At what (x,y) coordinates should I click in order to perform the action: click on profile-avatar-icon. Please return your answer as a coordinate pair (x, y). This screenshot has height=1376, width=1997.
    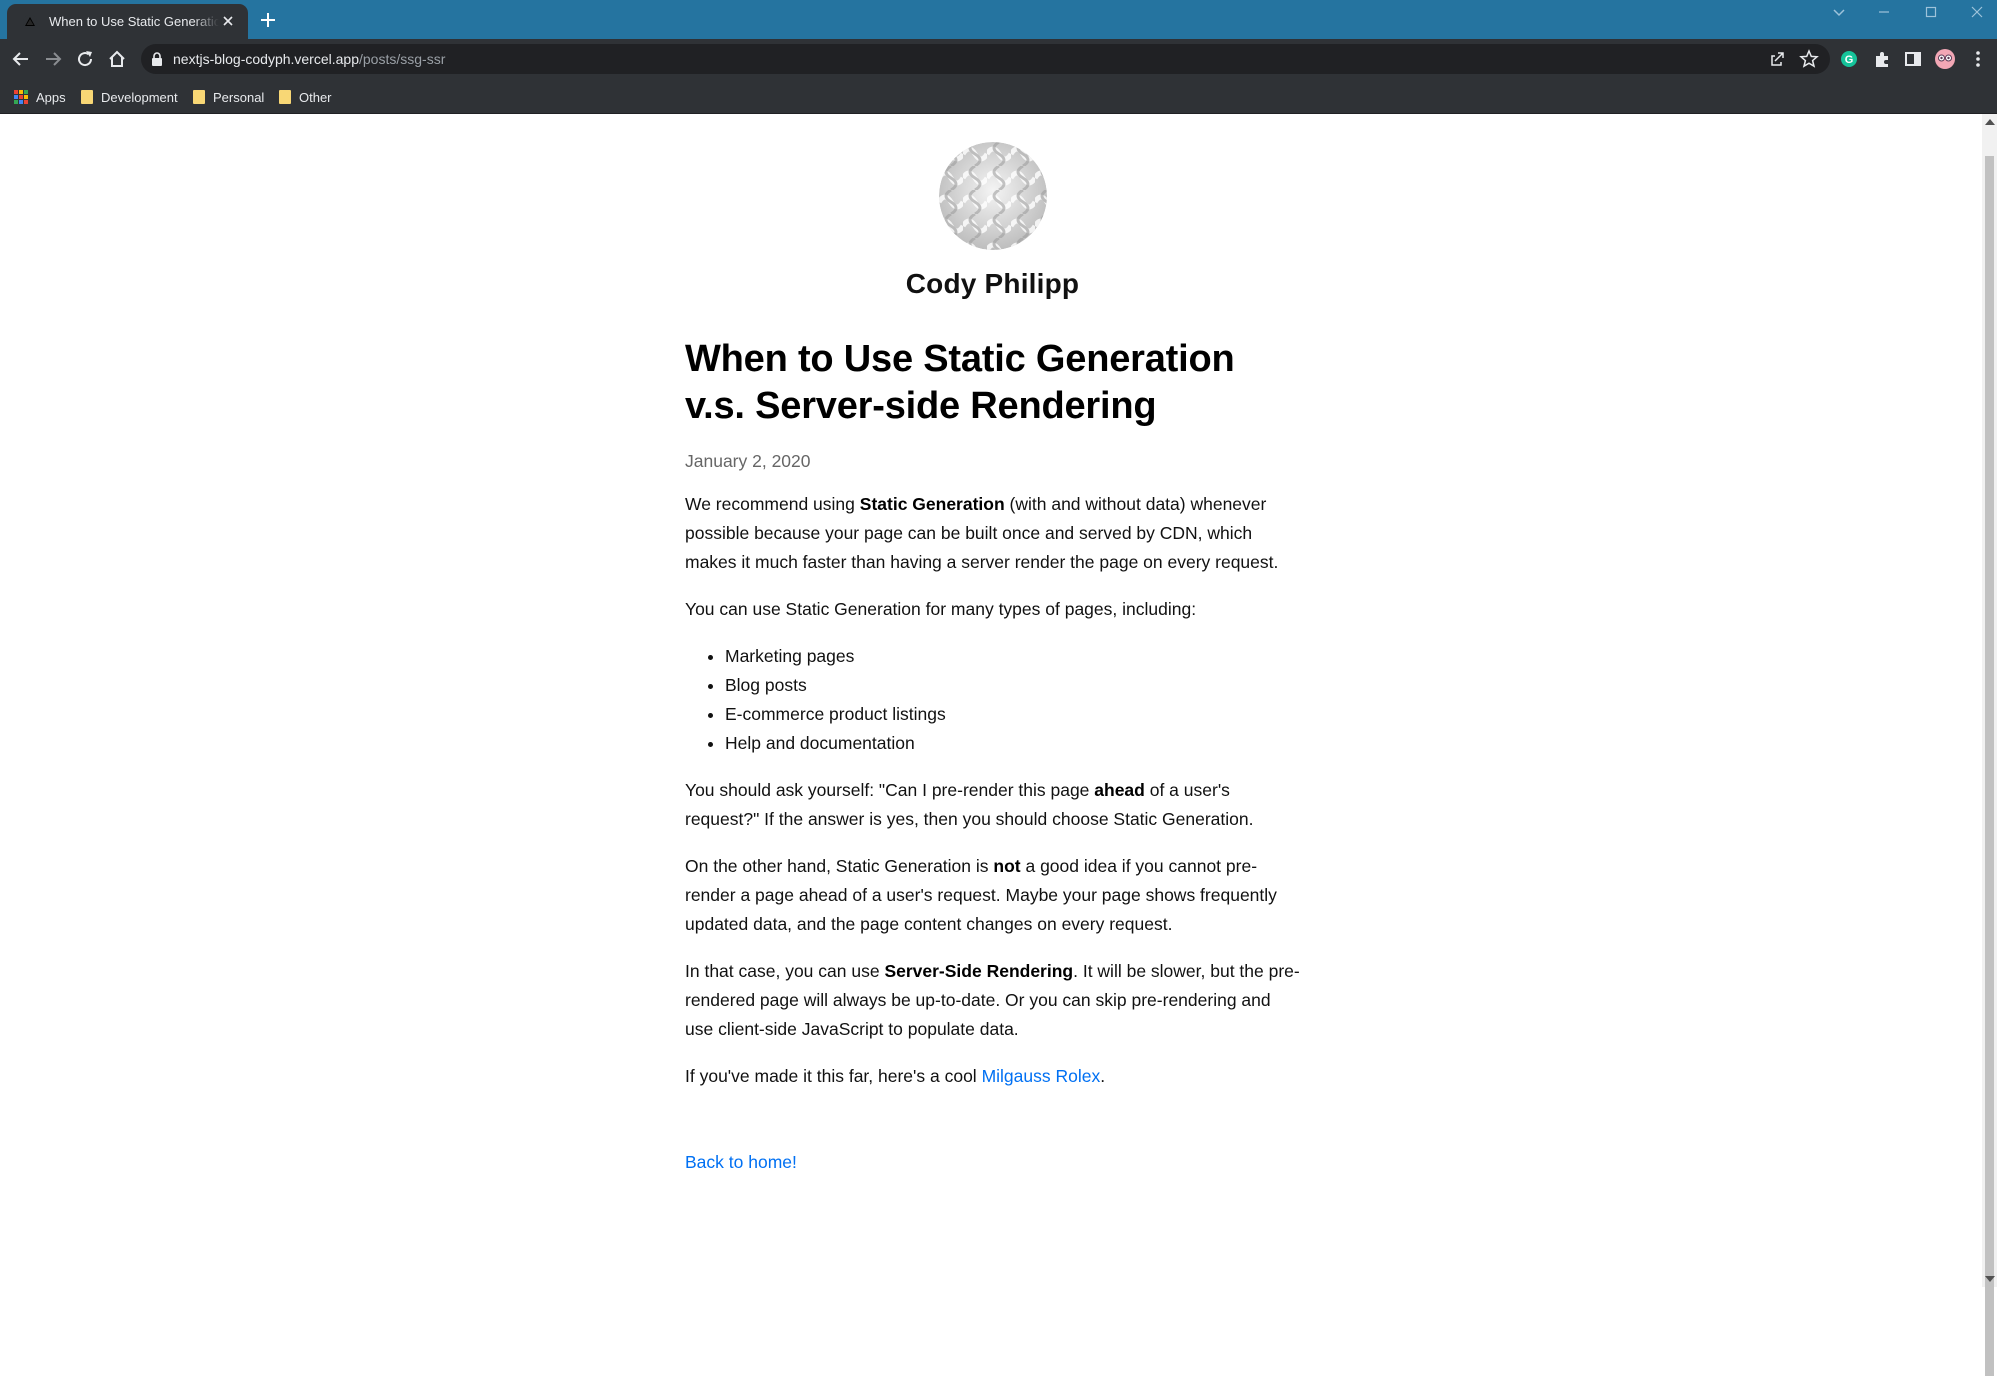
    Looking at the image, I should click on (1945, 59).